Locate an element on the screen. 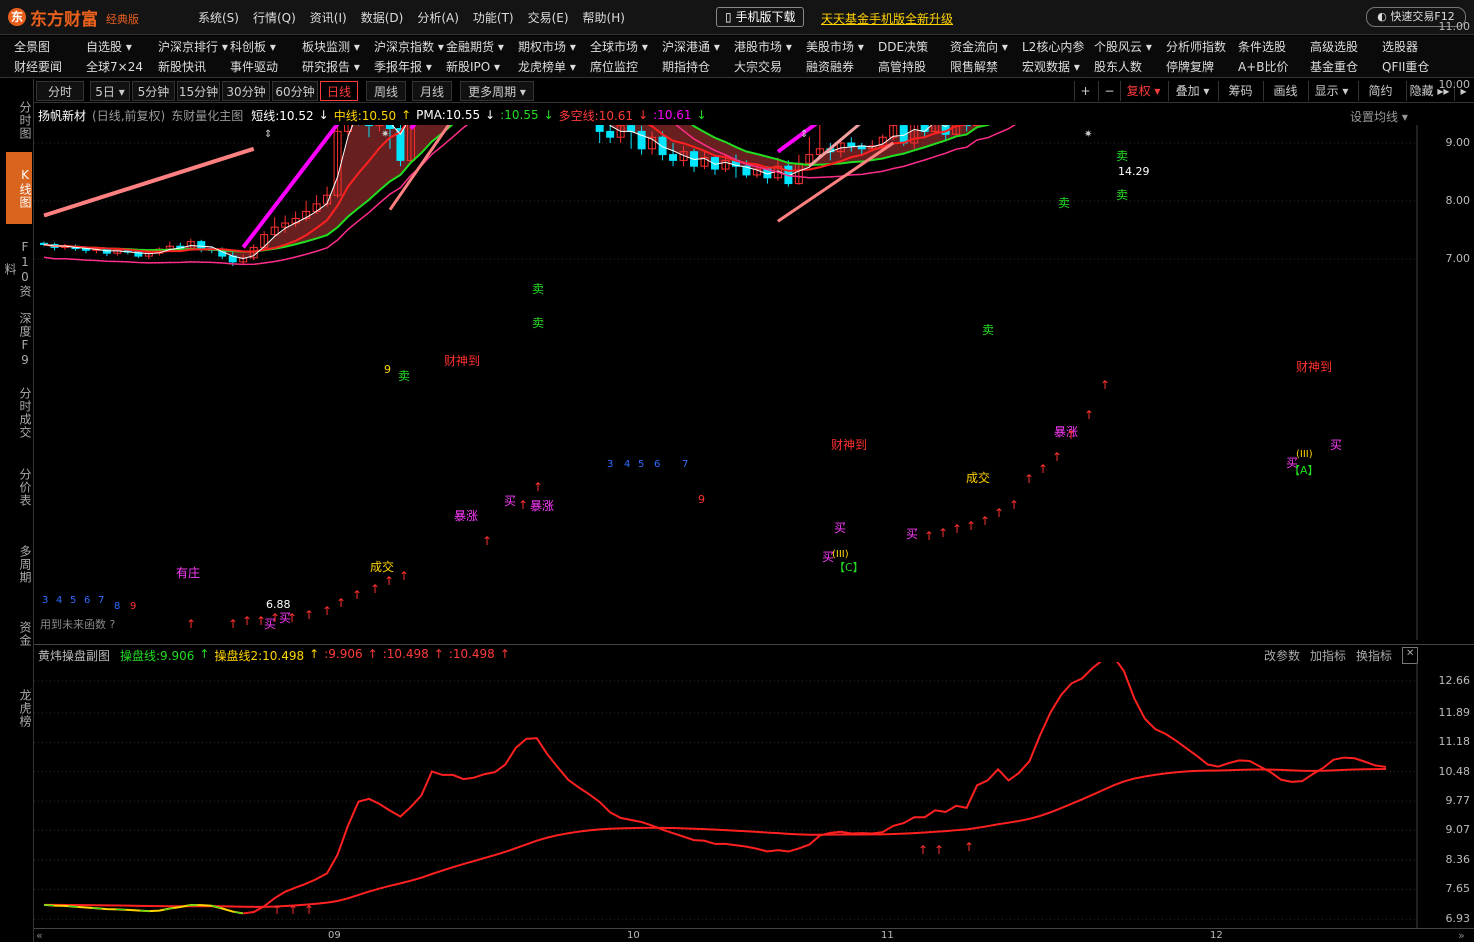 The width and height of the screenshot is (1474, 942). period-tab: 60分钟 is located at coordinates (295, 91).